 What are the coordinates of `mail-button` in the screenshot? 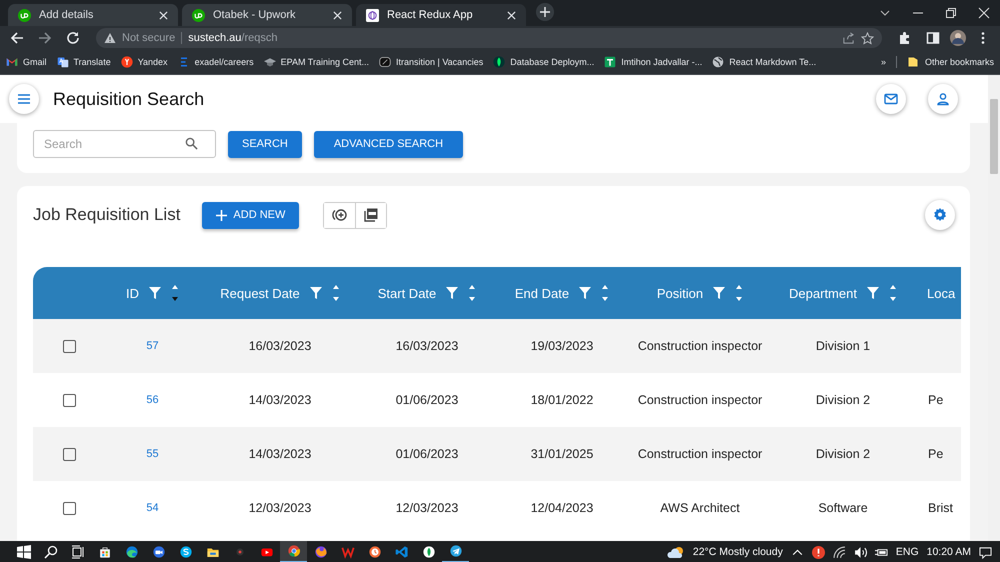 It's located at (891, 99).